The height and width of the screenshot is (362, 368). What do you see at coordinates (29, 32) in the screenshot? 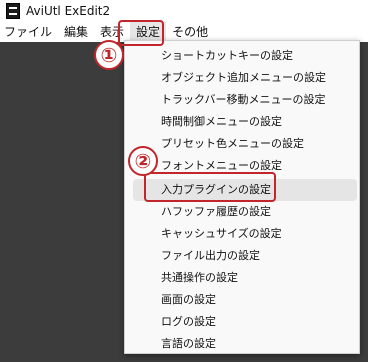
I see `menu-file: ファイル` at bounding box center [29, 32].